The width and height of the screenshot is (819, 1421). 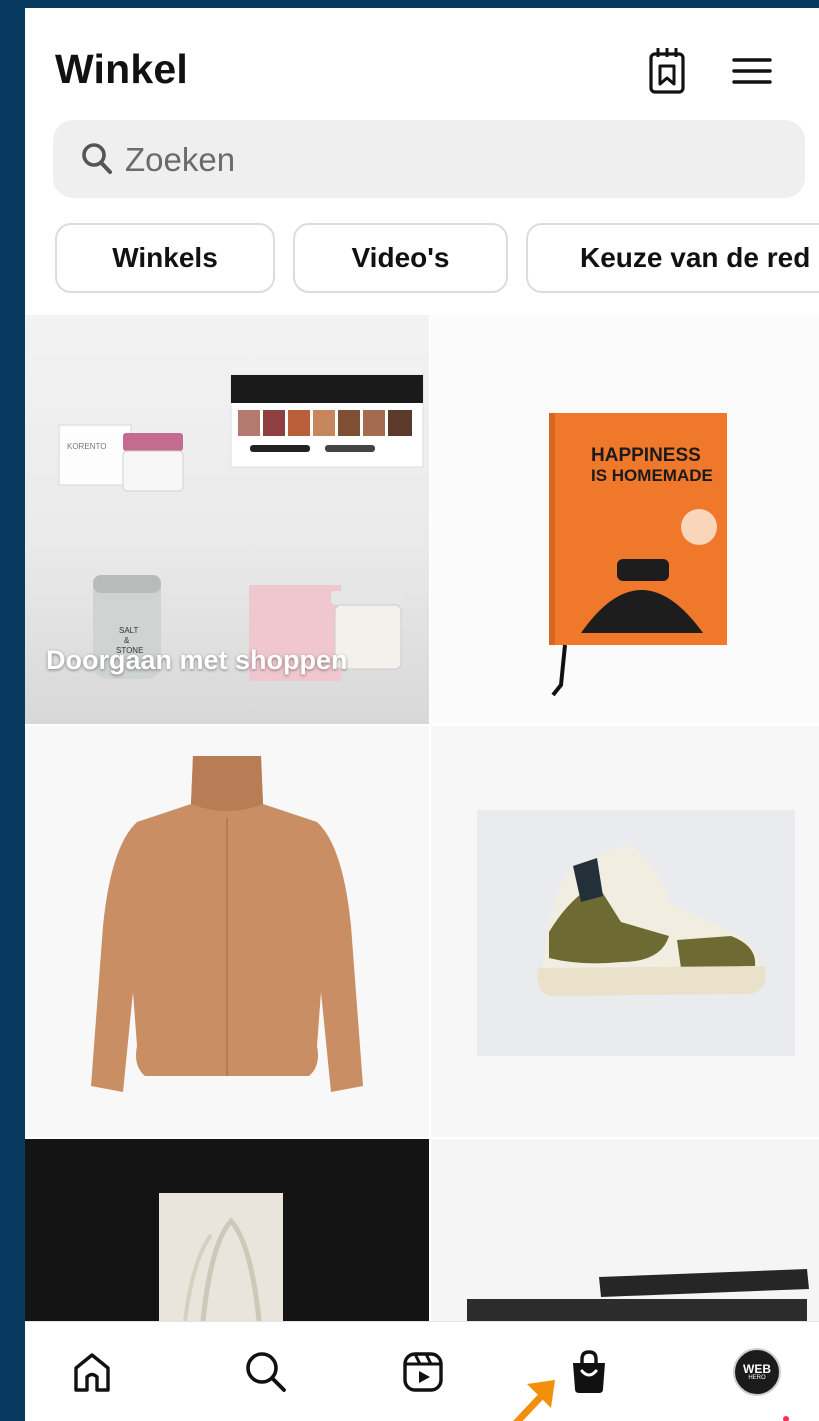 What do you see at coordinates (127, 640) in the screenshot?
I see `salt-label-2: &` at bounding box center [127, 640].